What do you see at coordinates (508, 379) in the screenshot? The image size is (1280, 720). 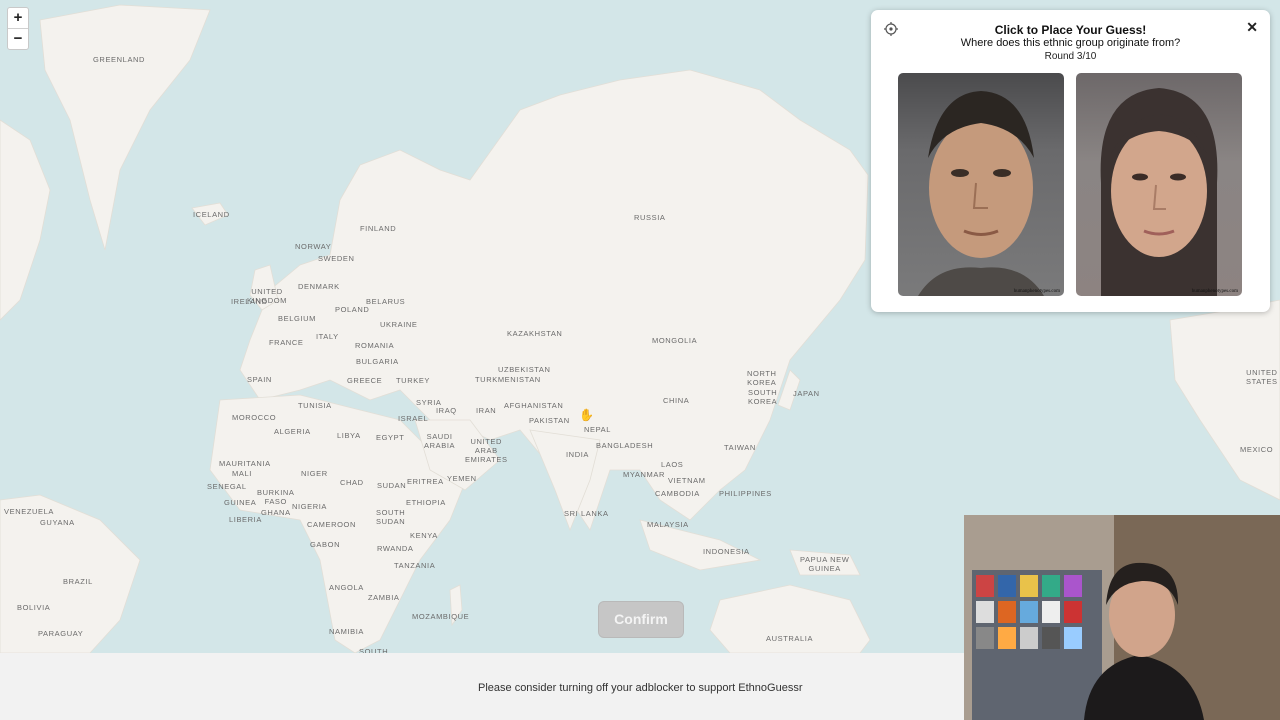 I see `country-label: TURKMENISTAN` at bounding box center [508, 379].